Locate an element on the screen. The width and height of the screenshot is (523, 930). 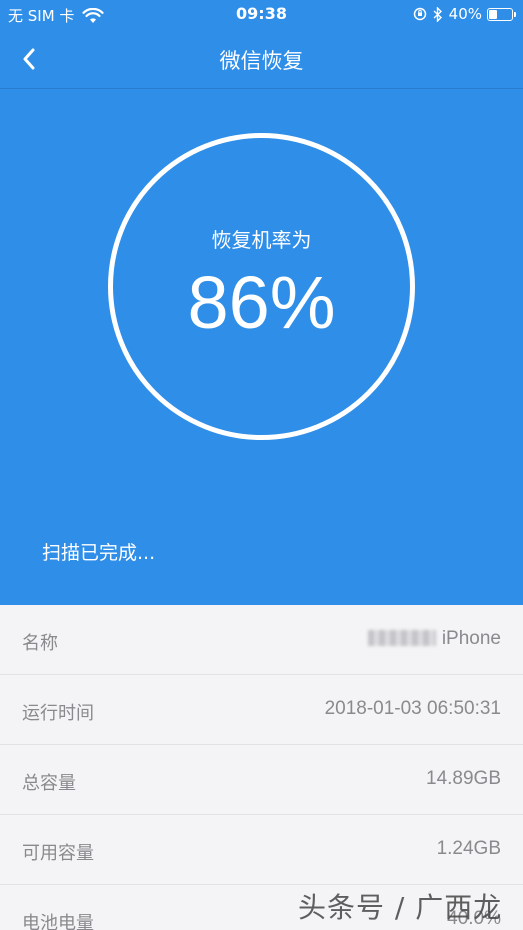
recovery-rate-value: 86% is located at coordinates (261, 302).